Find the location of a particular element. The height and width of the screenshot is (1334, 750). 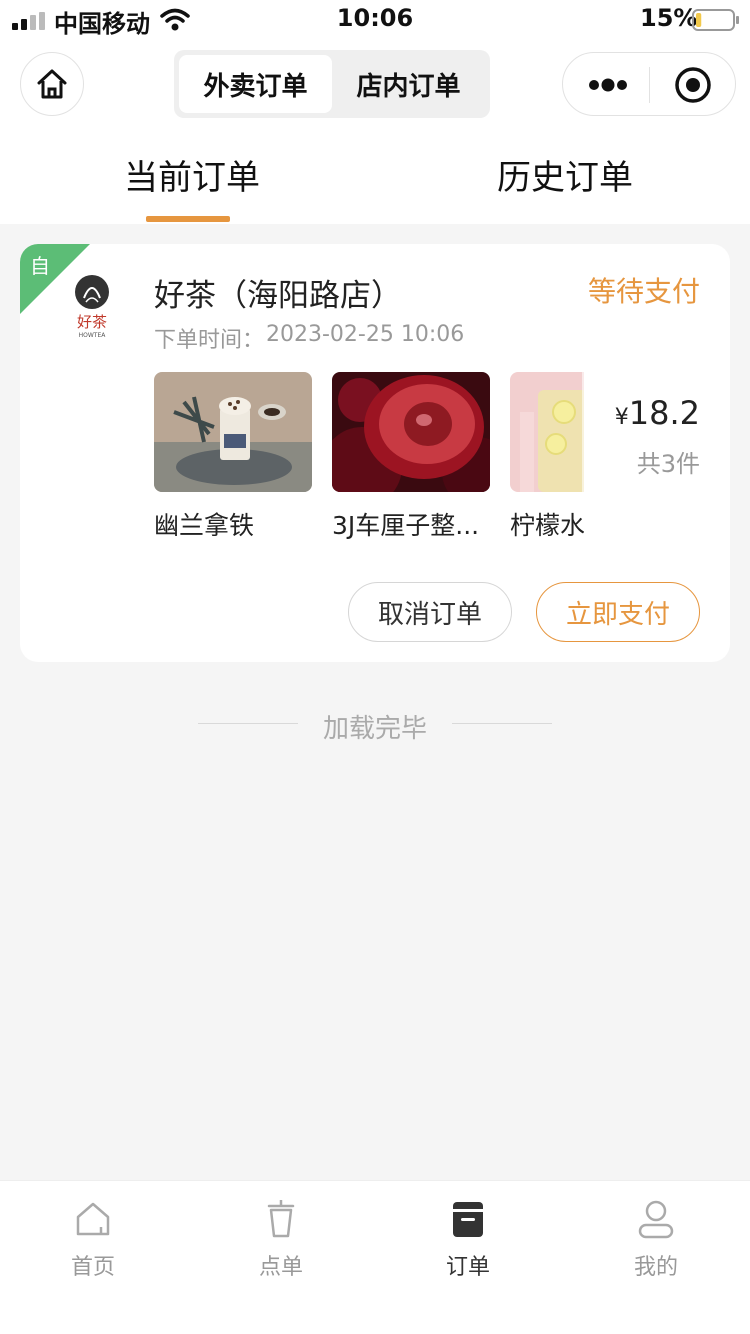

order-status: 等待支付 is located at coordinates (643, 291).